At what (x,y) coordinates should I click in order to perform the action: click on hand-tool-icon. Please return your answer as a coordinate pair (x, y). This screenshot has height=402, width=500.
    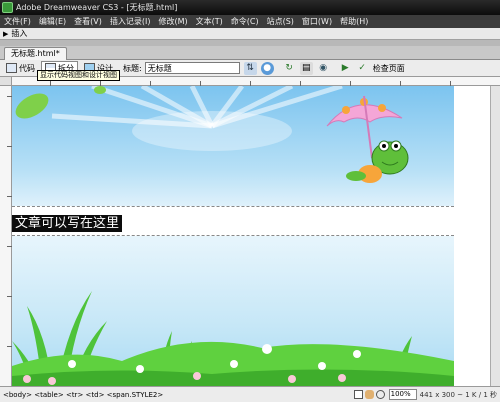
    Looking at the image, I should click on (369, 394).